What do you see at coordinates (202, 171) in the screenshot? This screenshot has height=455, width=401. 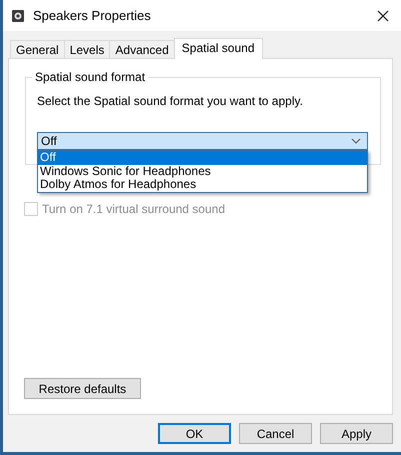 I see `dropdown-option: Windows Sonic for Headphones` at bounding box center [202, 171].